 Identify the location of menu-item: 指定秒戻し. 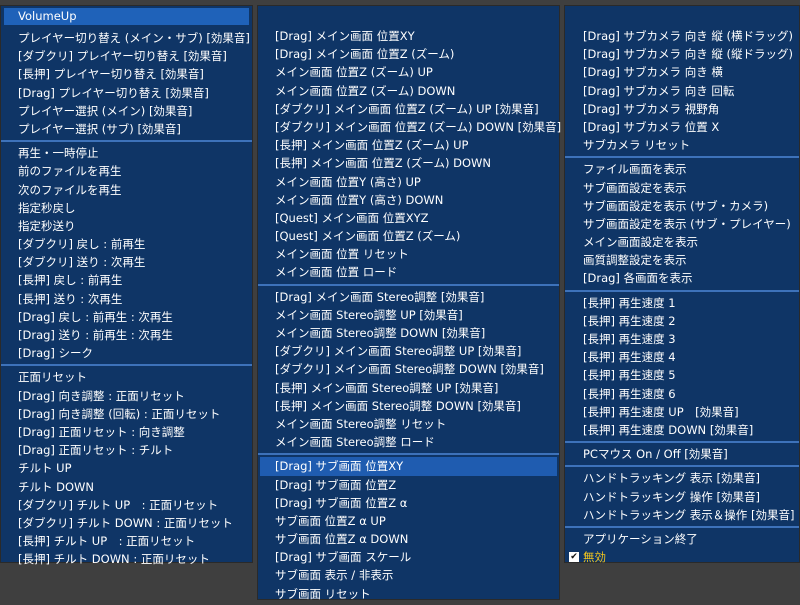
(126, 208).